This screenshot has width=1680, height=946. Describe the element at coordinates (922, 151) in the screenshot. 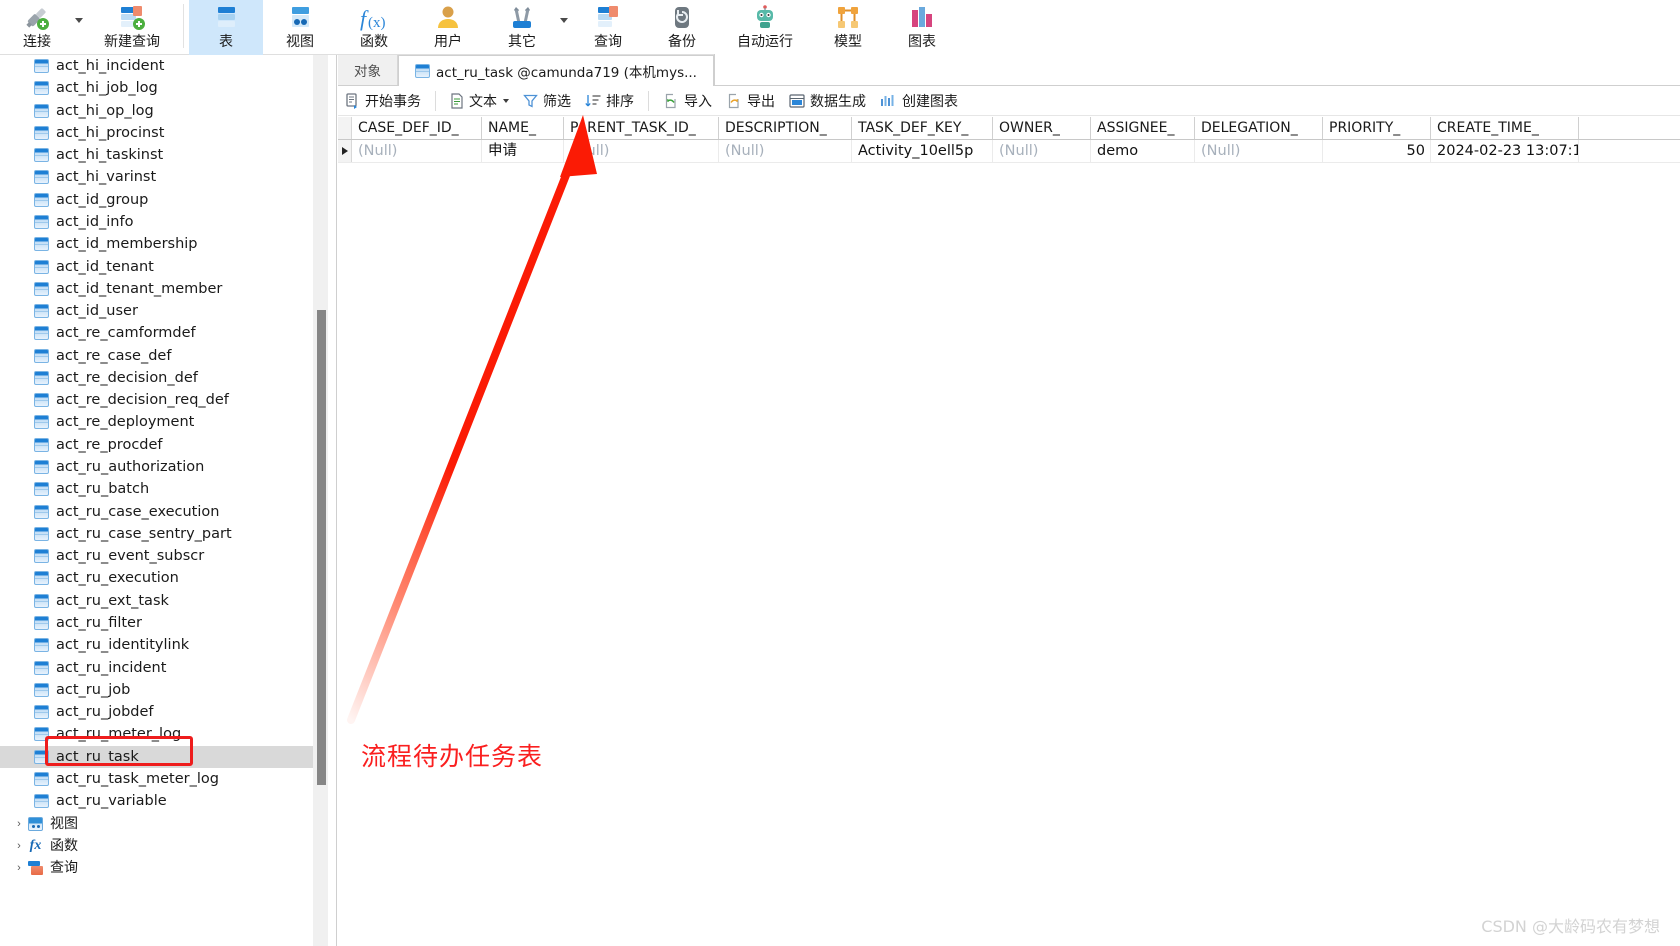

I see `grid-cell-task-def-key: Activity_10ell5p` at that location.